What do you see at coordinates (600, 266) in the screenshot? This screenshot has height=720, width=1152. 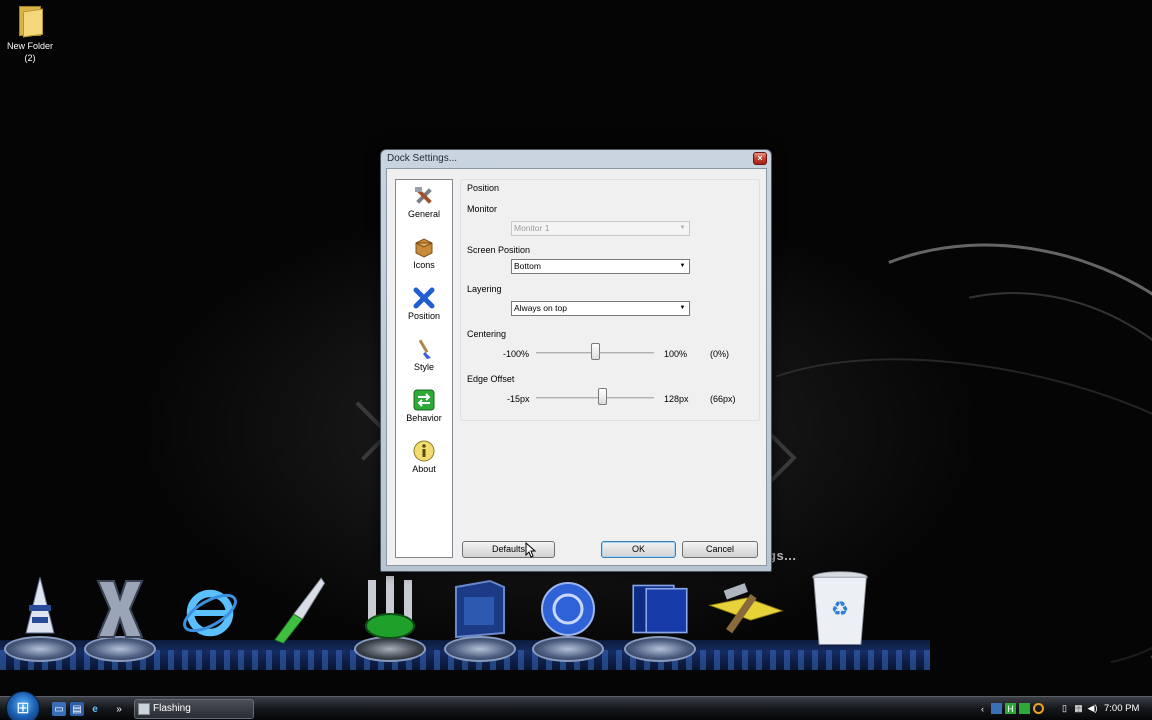 I see `screen-position-select: Bottom ▼` at bounding box center [600, 266].